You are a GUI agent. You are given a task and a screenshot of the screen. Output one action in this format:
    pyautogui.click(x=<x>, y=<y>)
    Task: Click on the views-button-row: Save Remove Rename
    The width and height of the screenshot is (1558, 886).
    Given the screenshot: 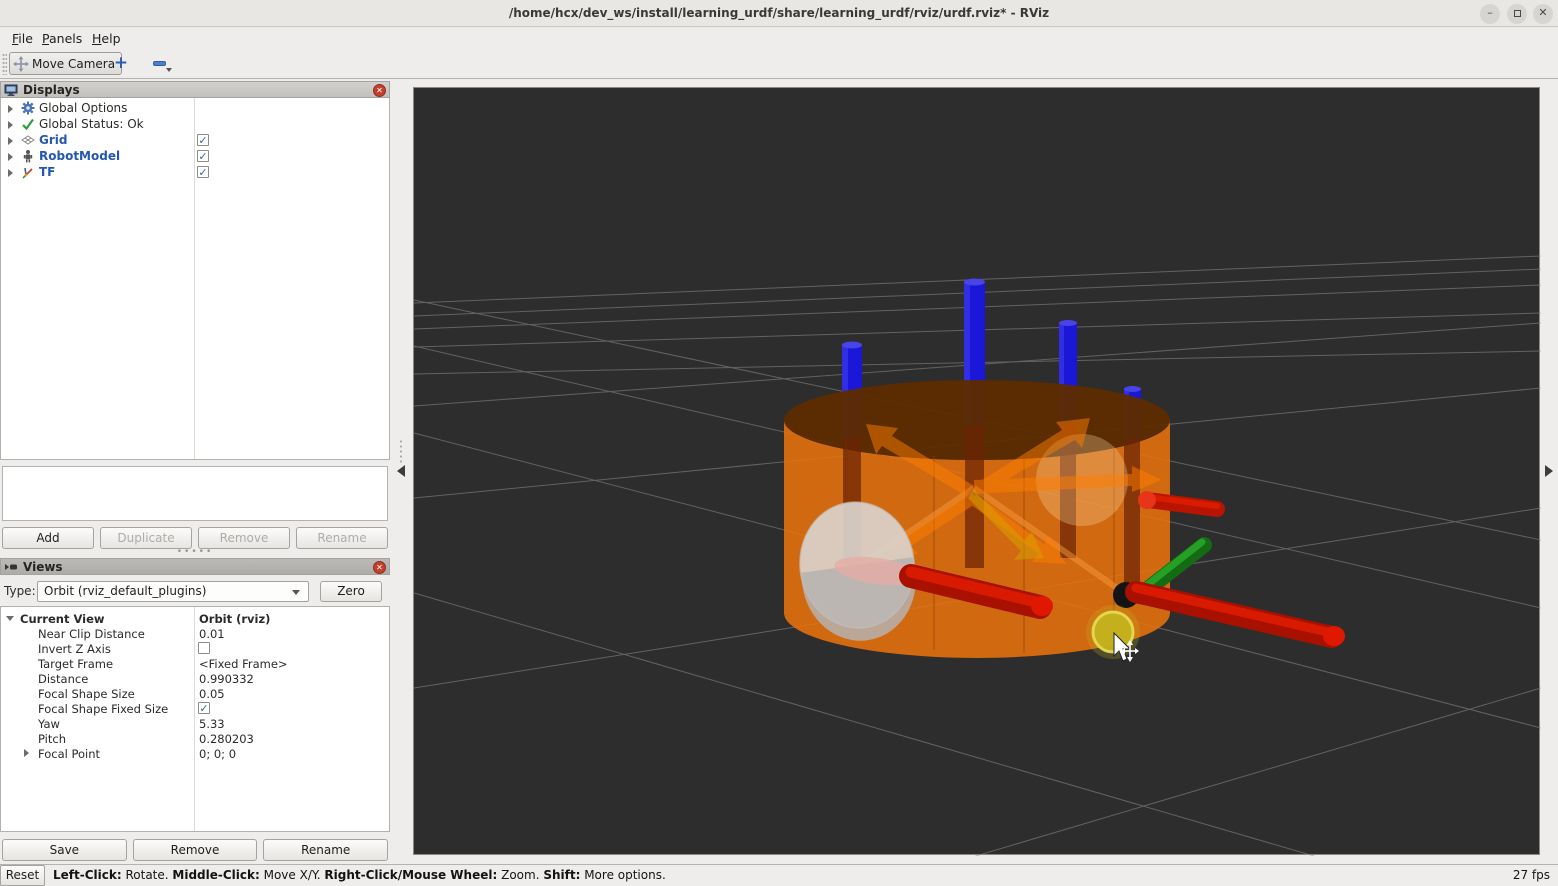 What is the action you would take?
    pyautogui.click(x=195, y=850)
    